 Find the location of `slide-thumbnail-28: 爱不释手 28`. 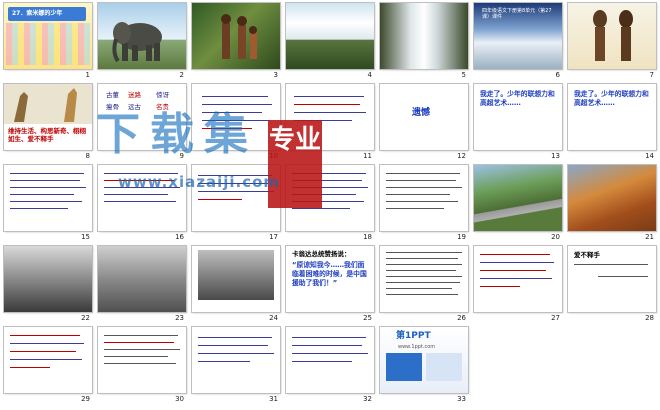

slide-thumbnail-28: 爱不释手 28 is located at coordinates (613, 285).